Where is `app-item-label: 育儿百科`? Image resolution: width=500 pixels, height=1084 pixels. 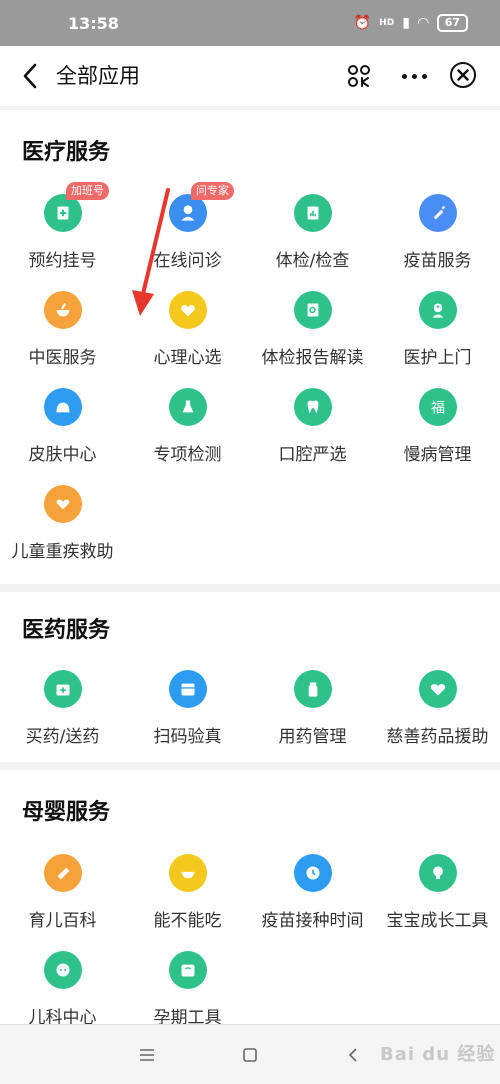
app-item-label: 育儿百科 is located at coordinates (62, 921).